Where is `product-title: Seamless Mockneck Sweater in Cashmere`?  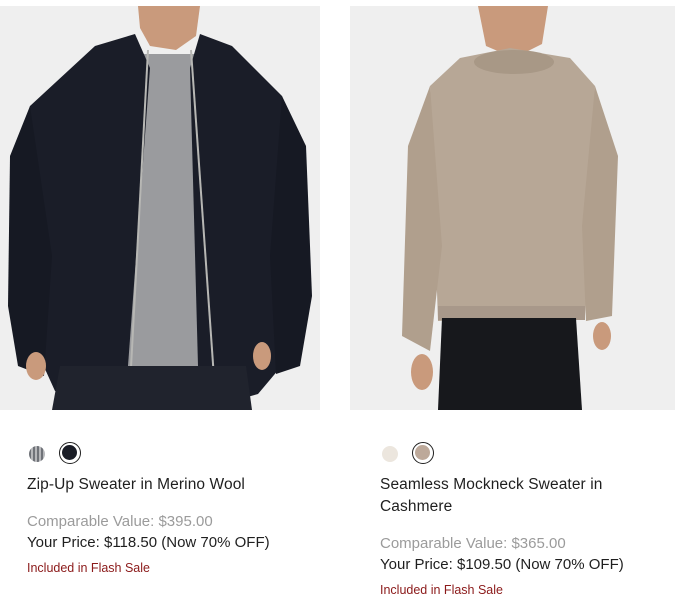 product-title: Seamless Mockneck Sweater in Cashmere is located at coordinates (517, 496).